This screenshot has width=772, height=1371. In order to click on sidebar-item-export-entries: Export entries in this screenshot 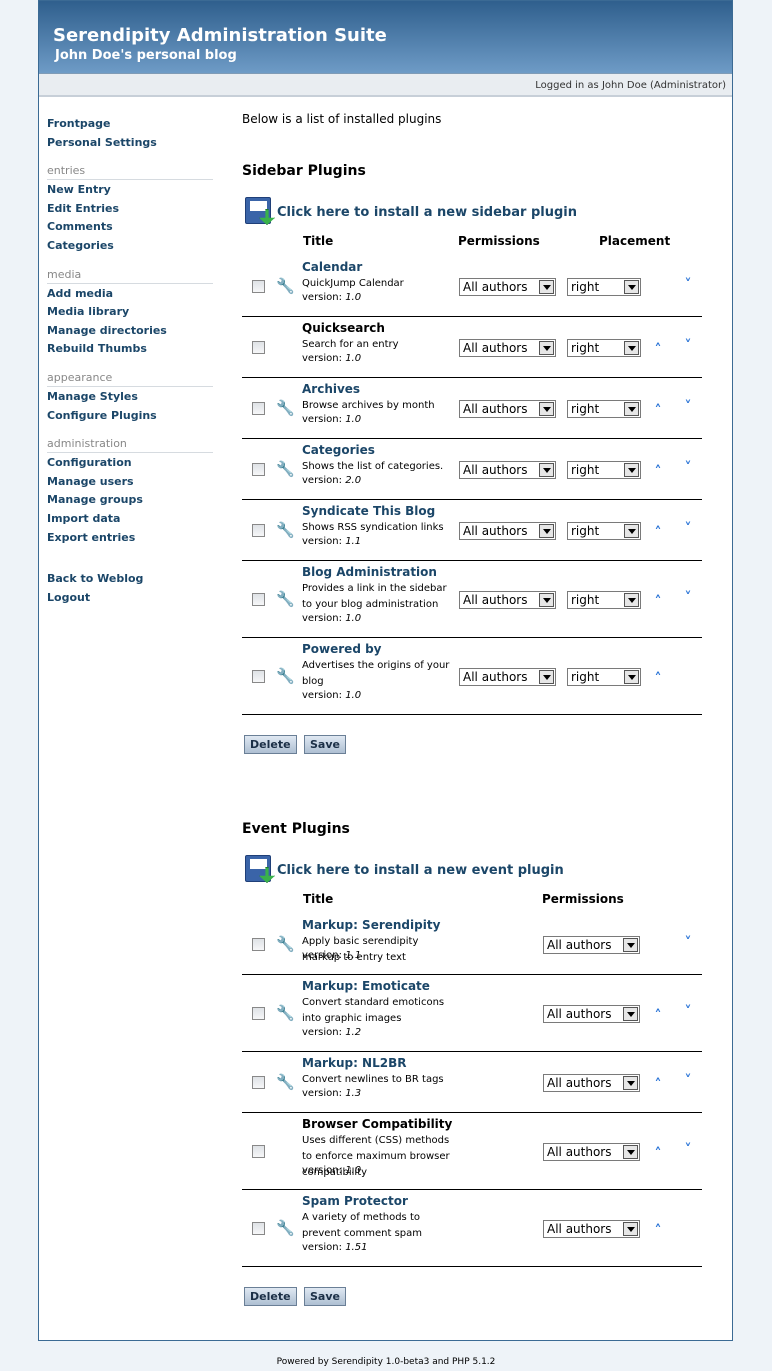, I will do `click(130, 540)`.